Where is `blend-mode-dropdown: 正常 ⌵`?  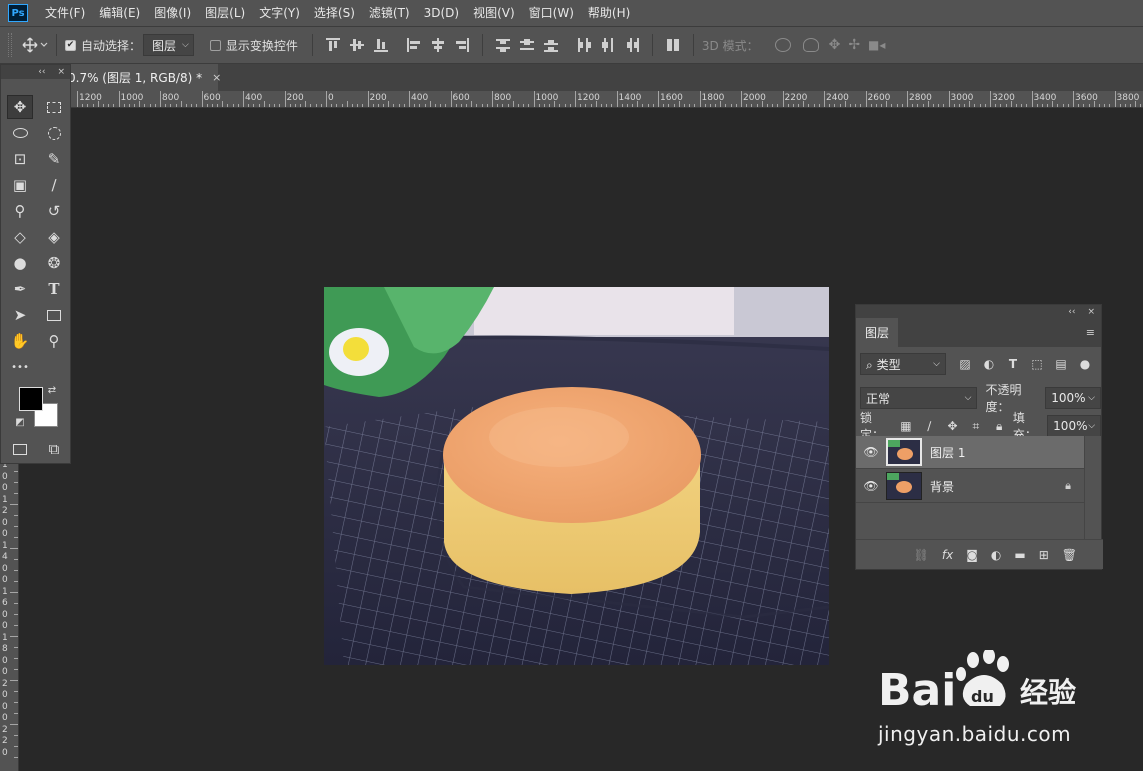 blend-mode-dropdown: 正常 ⌵ is located at coordinates (919, 398).